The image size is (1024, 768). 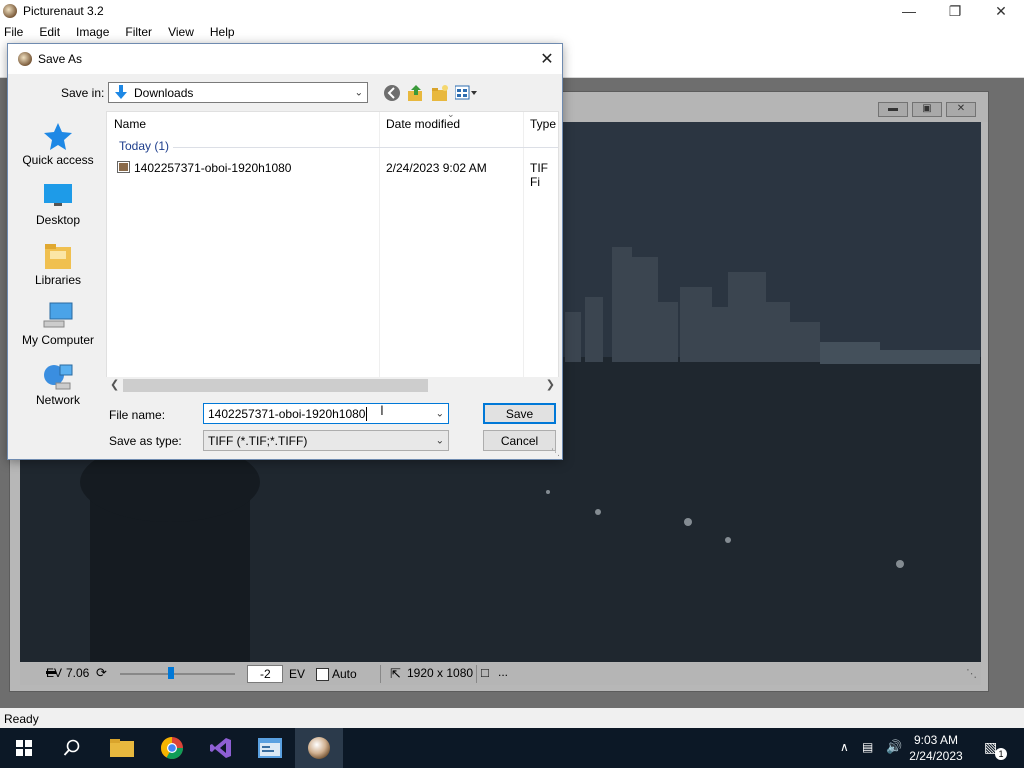 I want to click on dialog-app-icon, so click(x=25, y=59).